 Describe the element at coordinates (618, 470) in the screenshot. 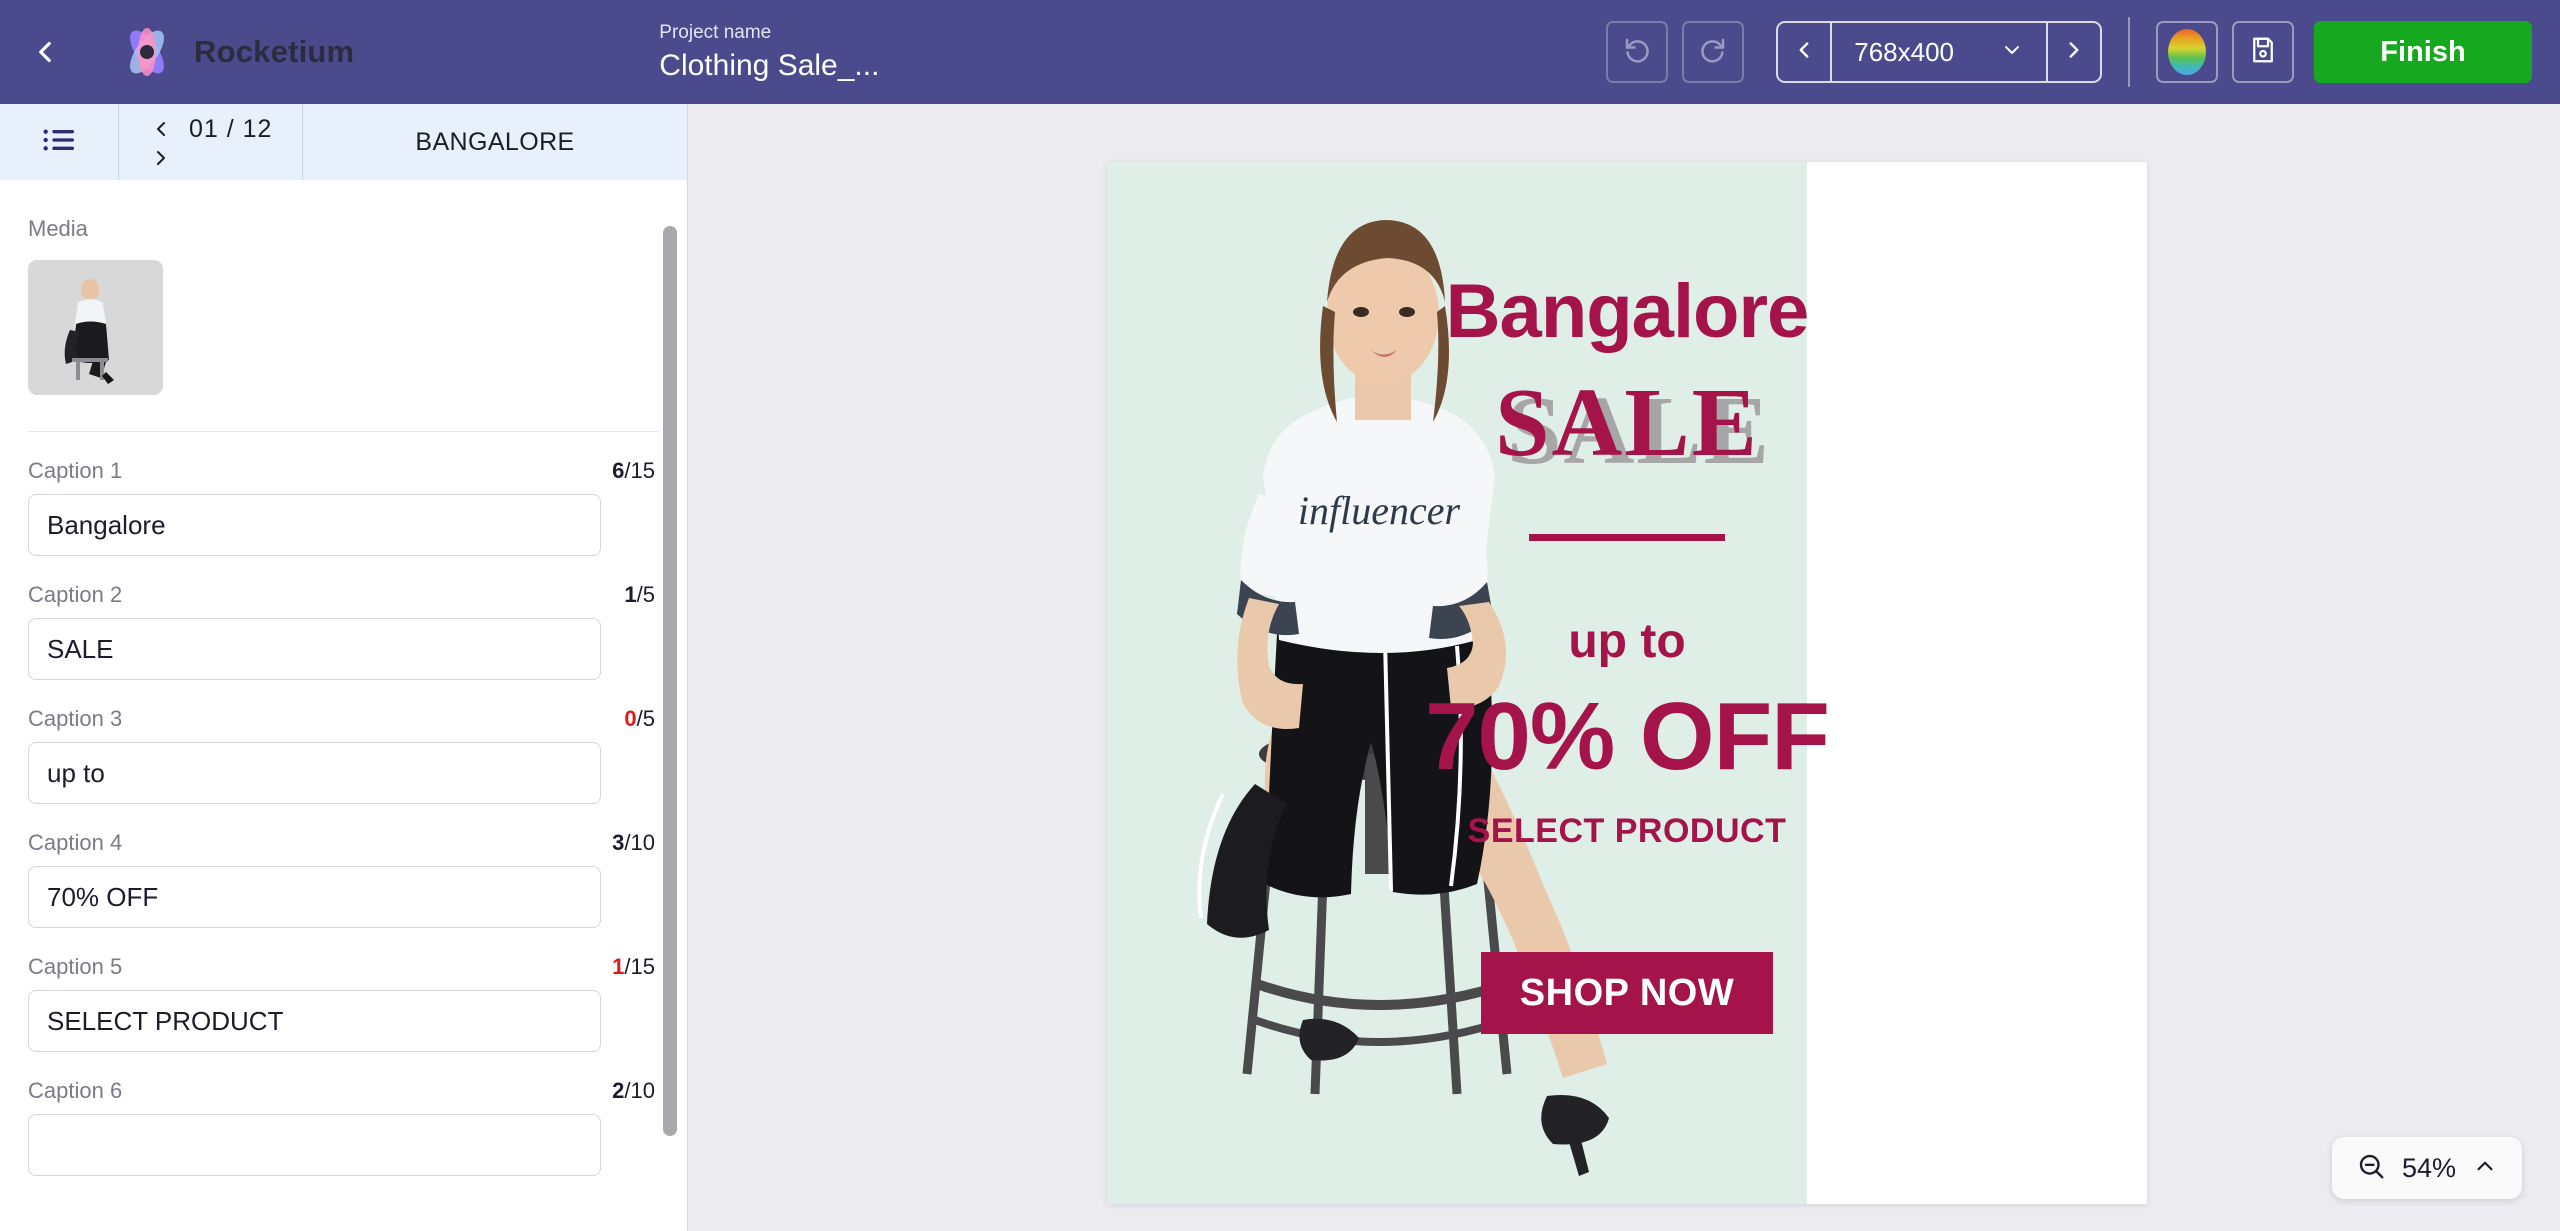

I see `caption-count-current: 6` at that location.